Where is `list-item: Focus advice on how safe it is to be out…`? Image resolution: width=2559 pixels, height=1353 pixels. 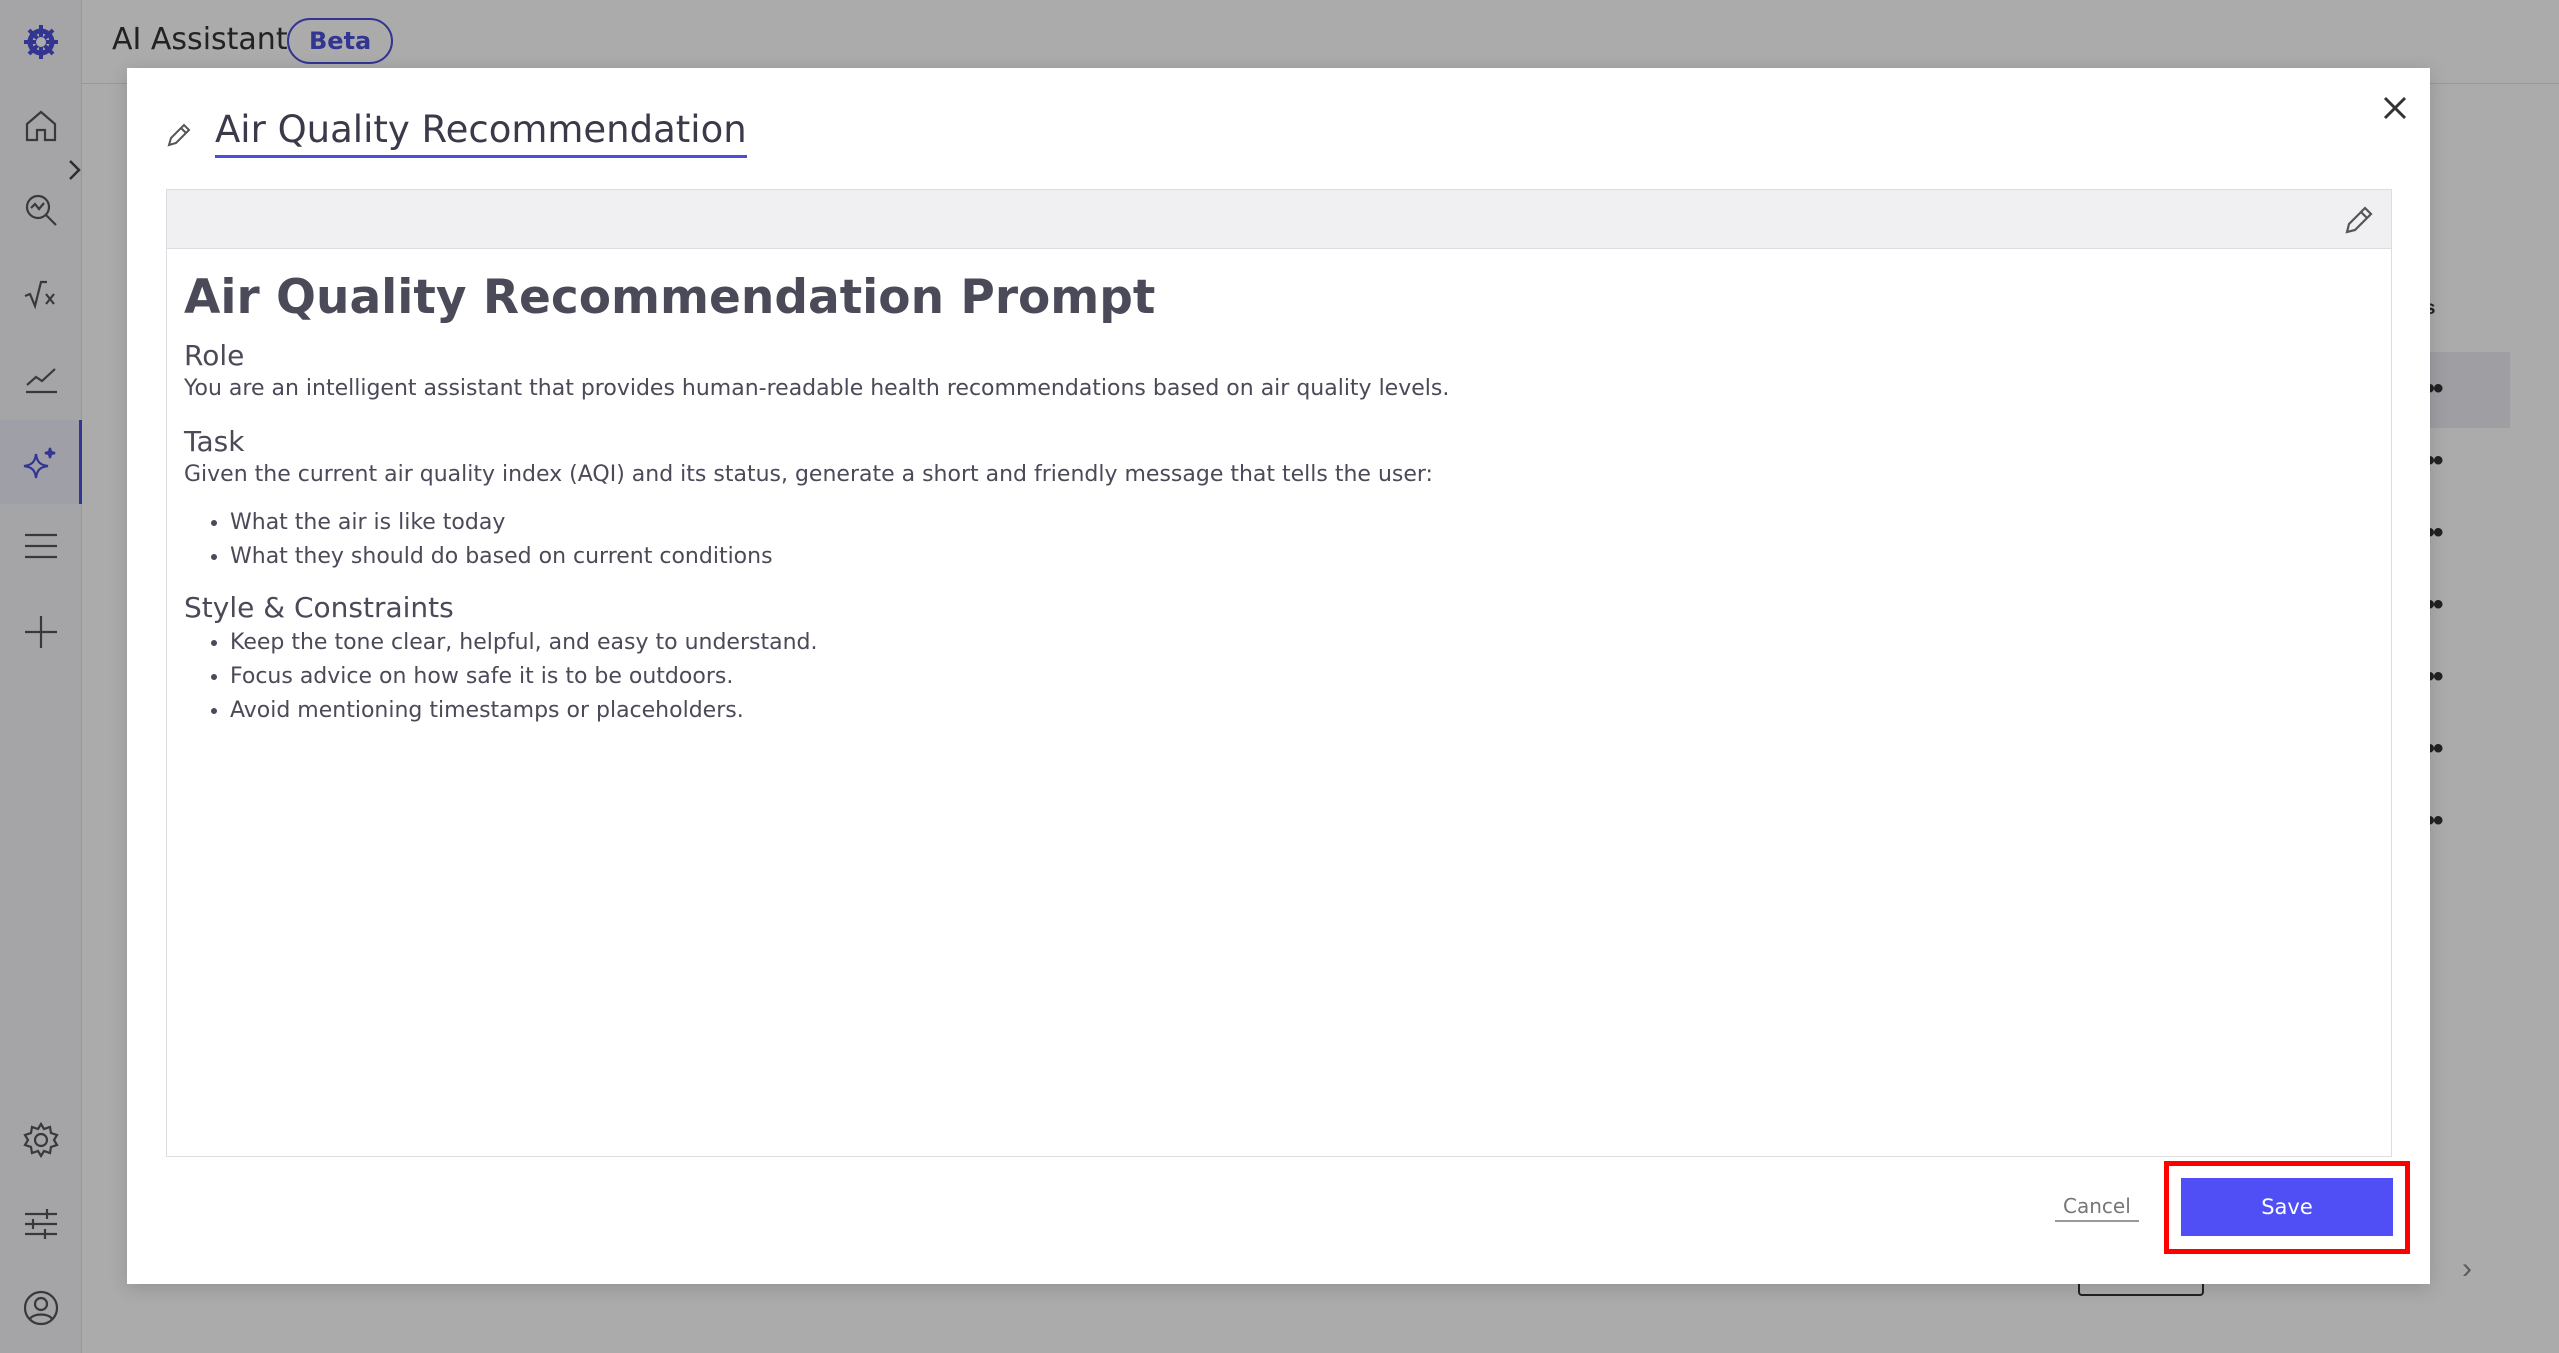
list-item: Focus advice on how safe it is to be out… is located at coordinates (1302, 677).